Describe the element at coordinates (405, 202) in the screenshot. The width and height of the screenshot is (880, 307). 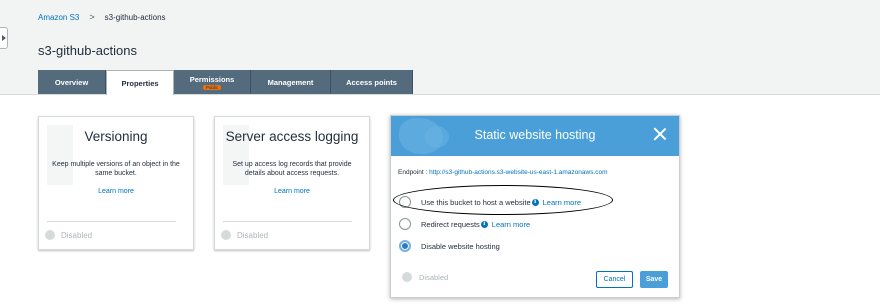
I see `radio-host-website` at that location.